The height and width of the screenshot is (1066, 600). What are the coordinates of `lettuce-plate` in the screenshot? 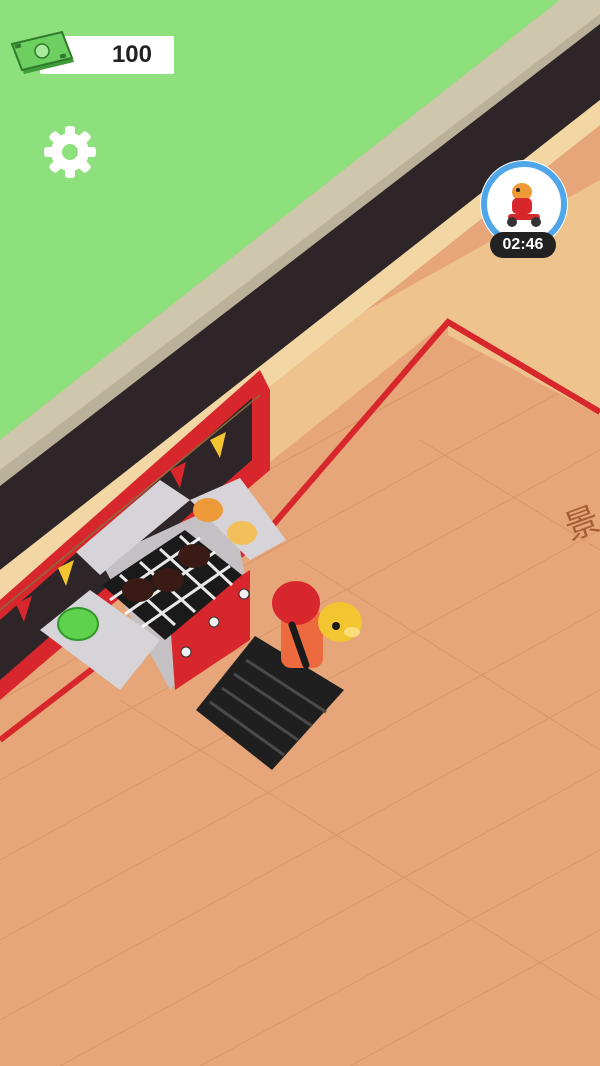 It's located at (78, 624).